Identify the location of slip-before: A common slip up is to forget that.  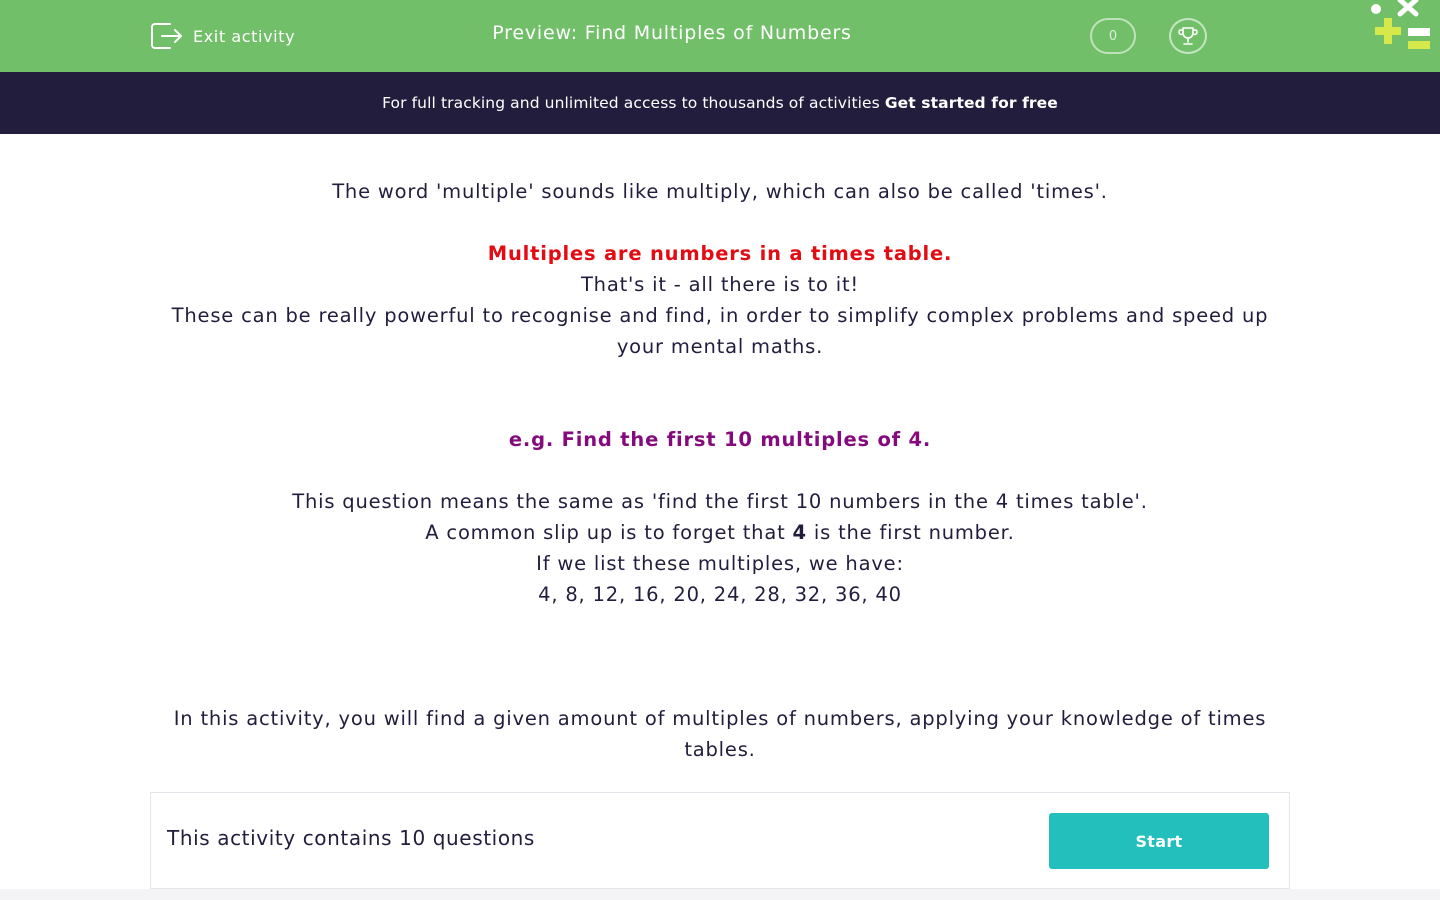
(609, 532).